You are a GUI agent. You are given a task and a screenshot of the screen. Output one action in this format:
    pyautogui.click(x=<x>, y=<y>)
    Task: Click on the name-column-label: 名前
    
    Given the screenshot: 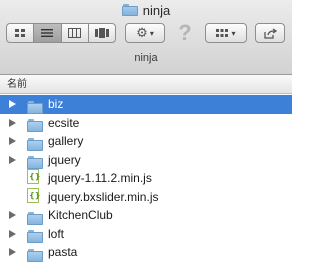 What is the action you would take?
    pyautogui.click(x=17, y=84)
    